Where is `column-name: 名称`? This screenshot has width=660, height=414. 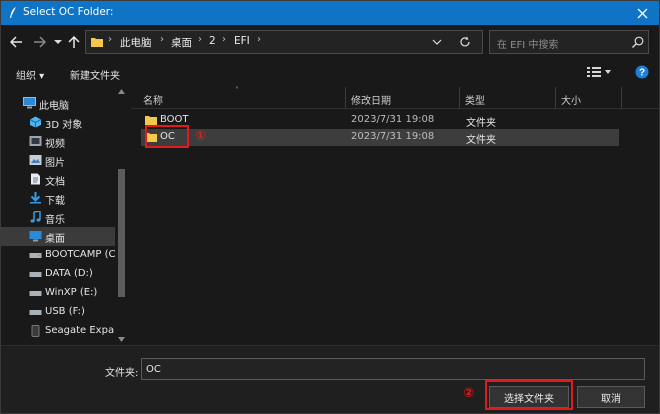 column-name: 名称 is located at coordinates (153, 99).